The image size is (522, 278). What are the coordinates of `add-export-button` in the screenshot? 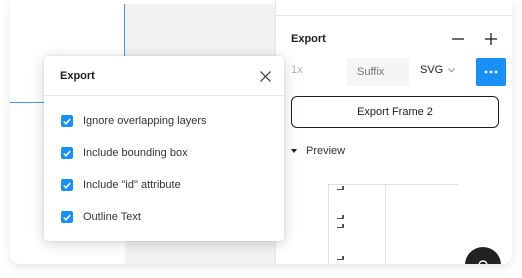 It's located at (491, 39).